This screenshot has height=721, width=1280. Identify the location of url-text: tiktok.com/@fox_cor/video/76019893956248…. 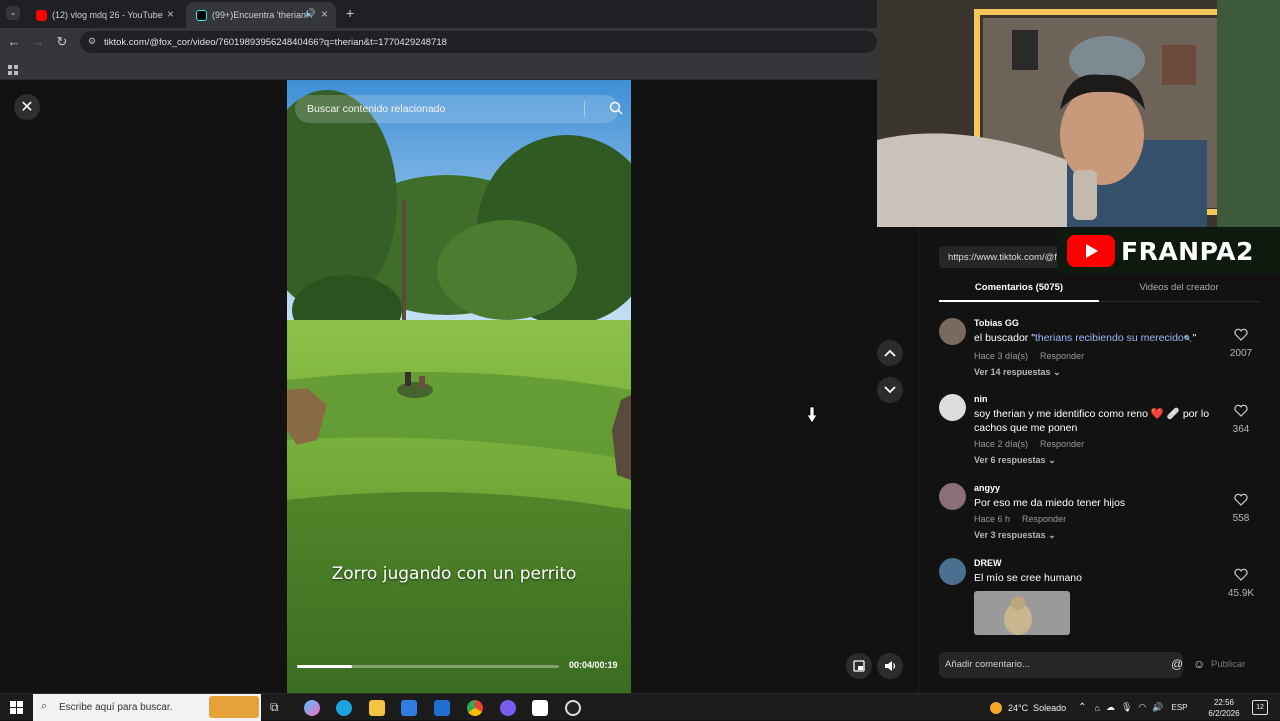
(275, 42).